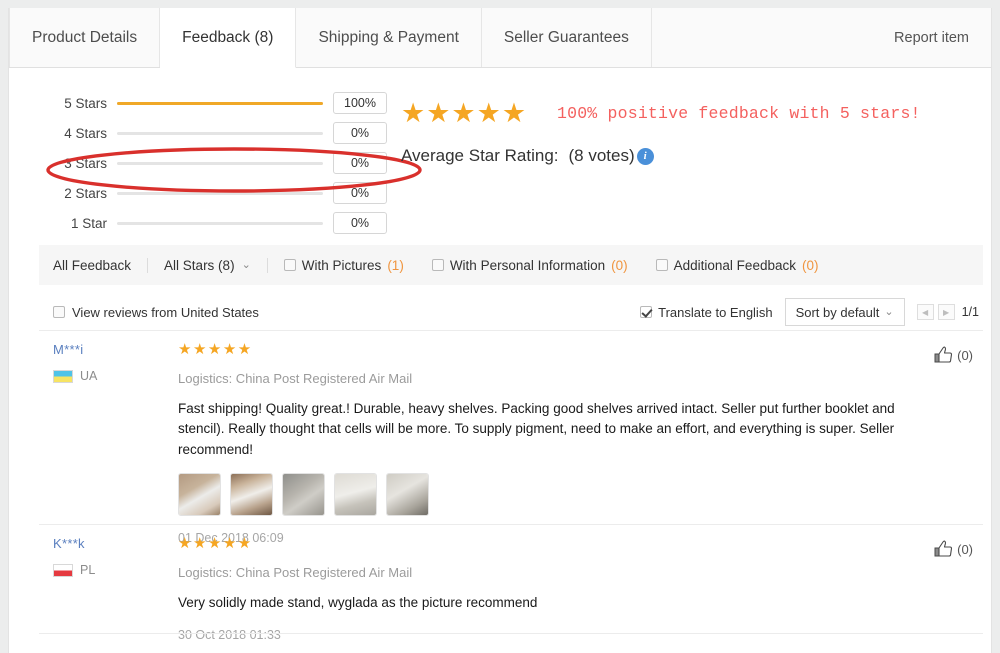 Image resolution: width=1000 pixels, height=653 pixels. What do you see at coordinates (970, 312) in the screenshot?
I see `pagination-page-count: 1/1` at bounding box center [970, 312].